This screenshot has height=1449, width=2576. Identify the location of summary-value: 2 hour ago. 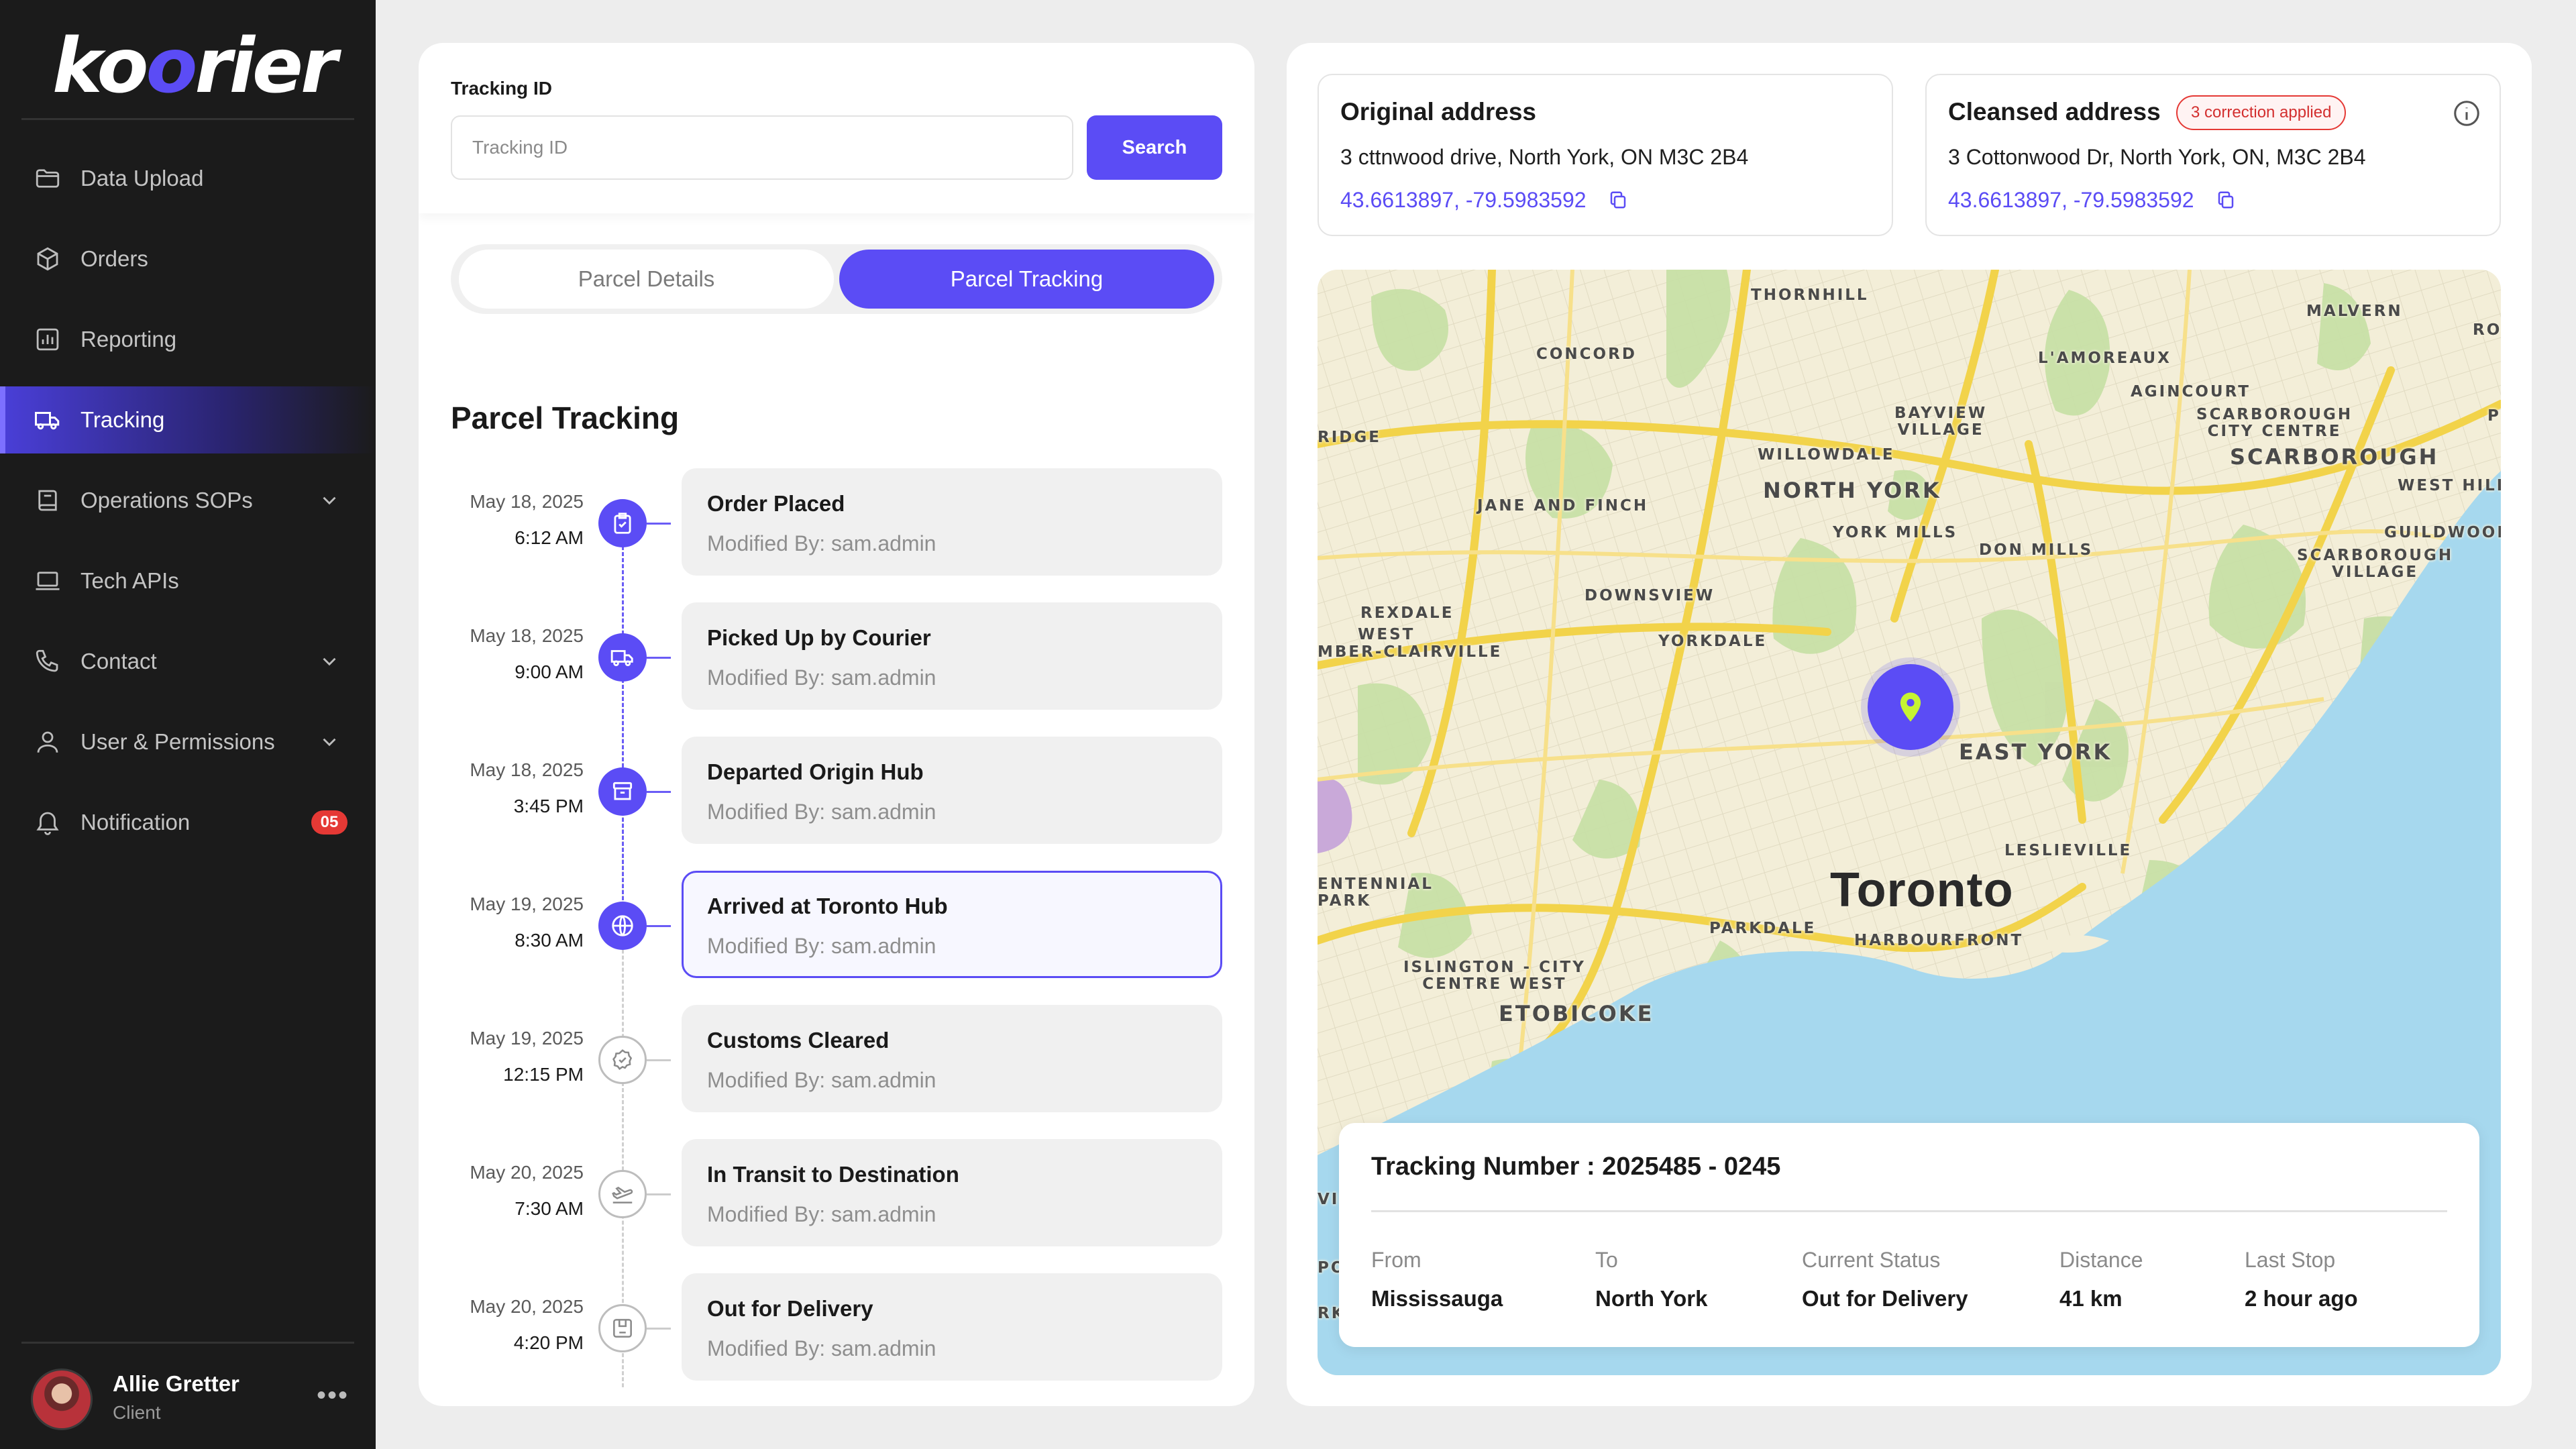
(2301, 1298).